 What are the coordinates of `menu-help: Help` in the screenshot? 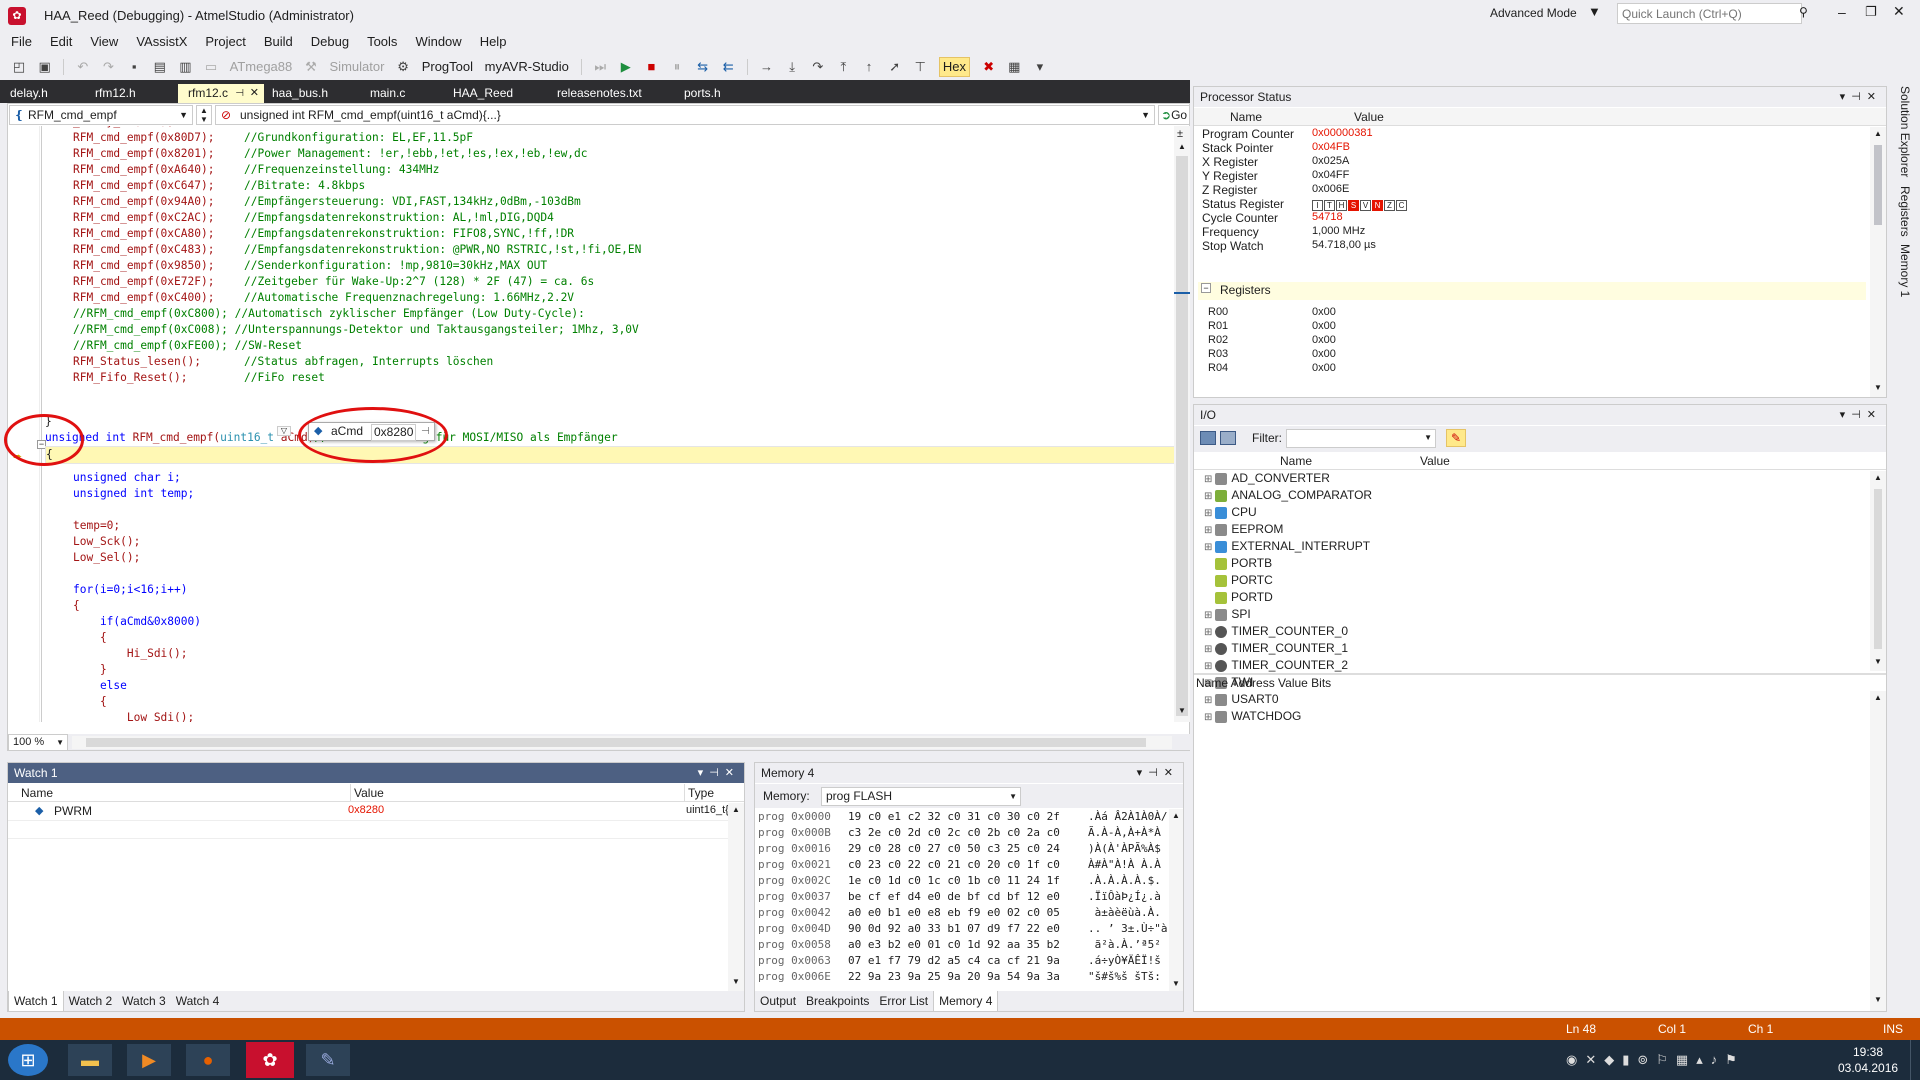 It's located at (493, 42).